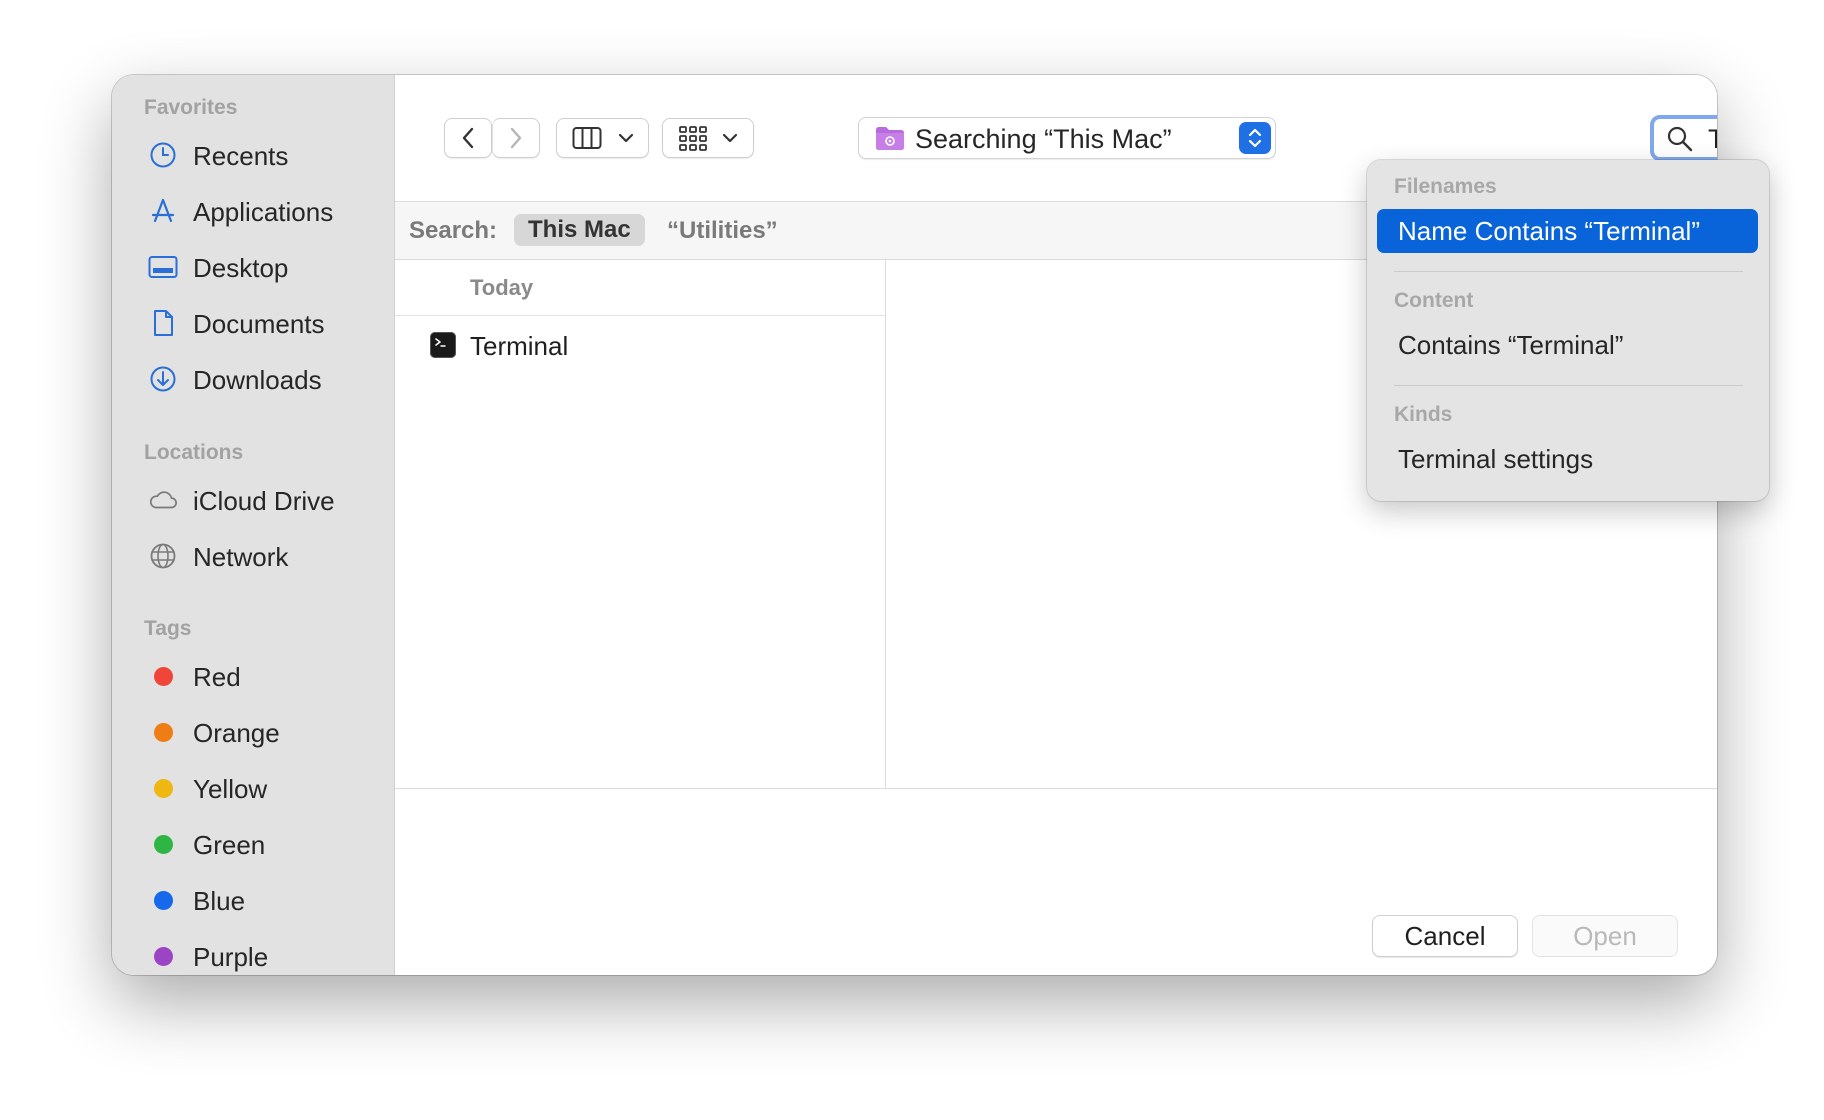 Image resolution: width=1824 pixels, height=1120 pixels. I want to click on sidebar-item-applications: Applications, so click(253, 211).